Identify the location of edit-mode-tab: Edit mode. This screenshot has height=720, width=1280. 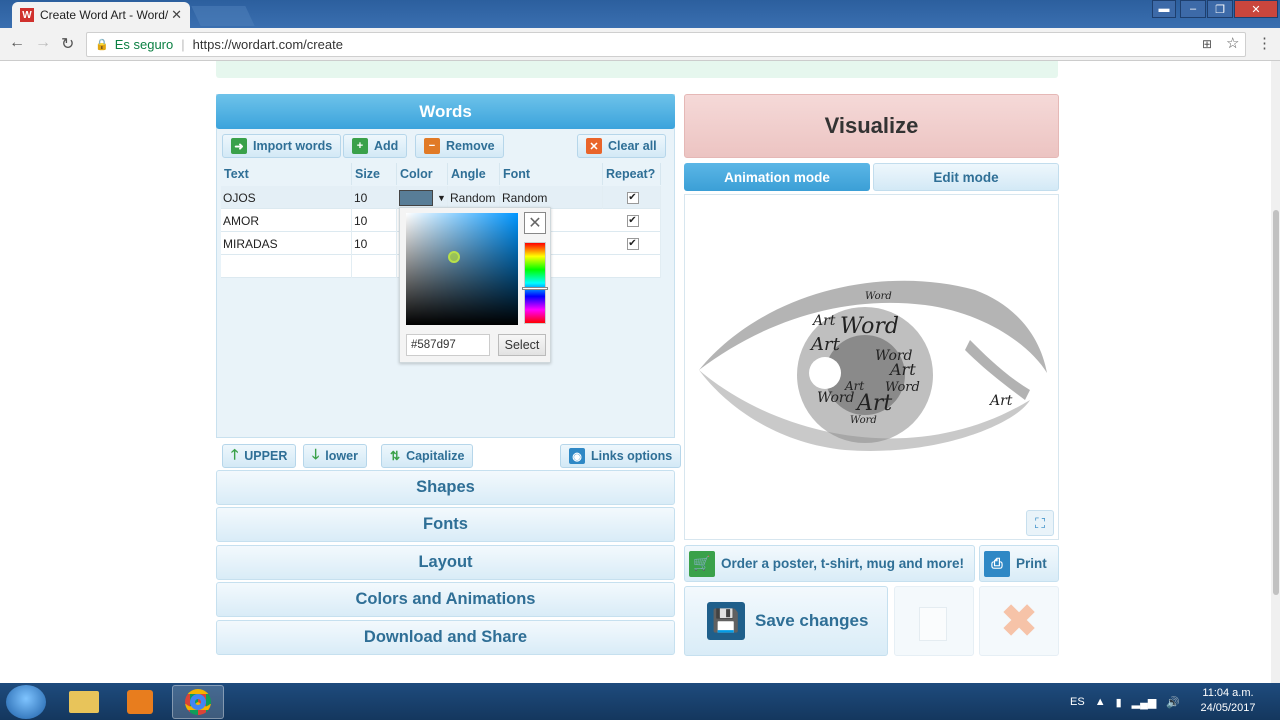
(966, 177).